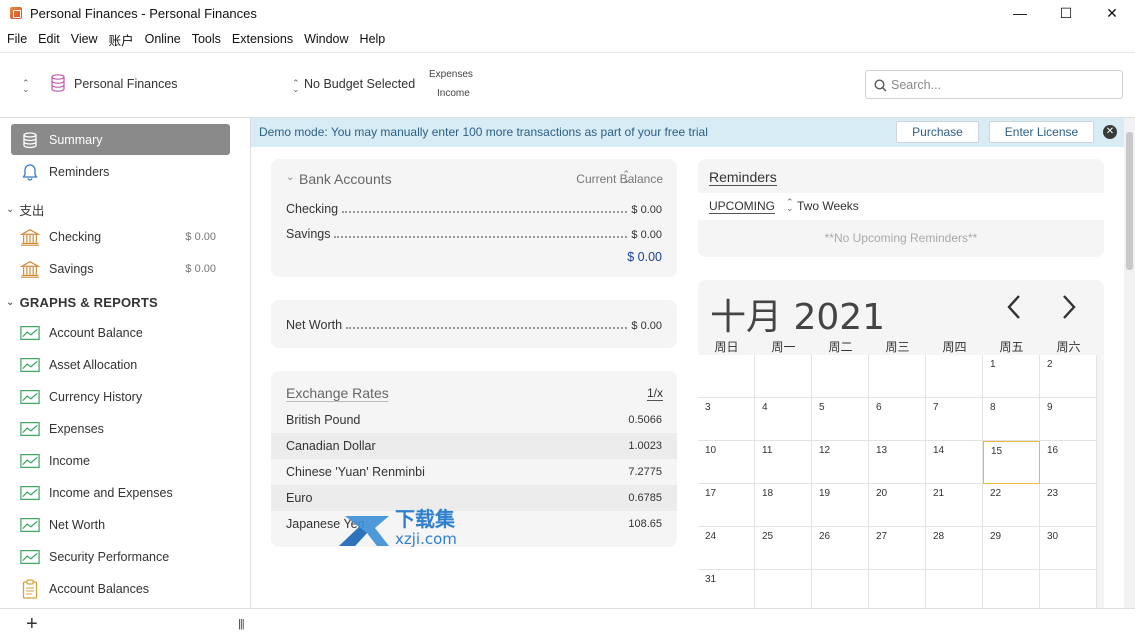 This screenshot has width=1135, height=639. Describe the element at coordinates (954, 548) in the screenshot. I see `calendar-day: 28` at that location.